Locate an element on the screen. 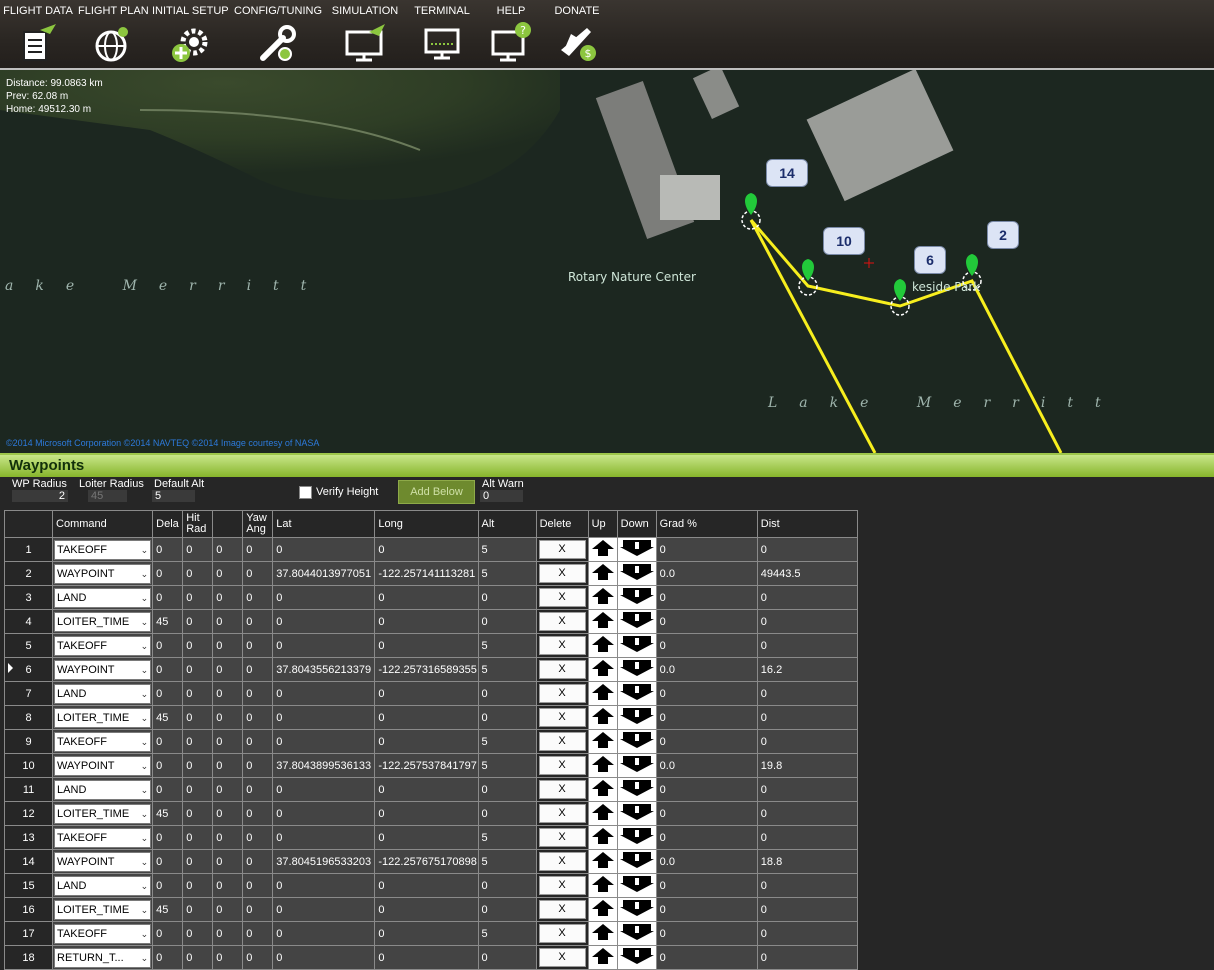 The width and height of the screenshot is (1214, 970). lat-cell: 37.8043899536133 is located at coordinates (324, 765).